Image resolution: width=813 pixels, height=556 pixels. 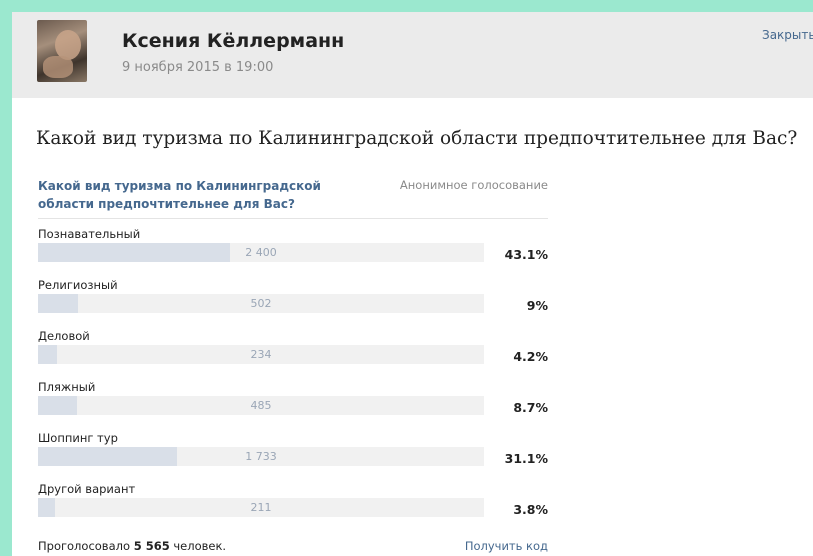 I want to click on poll-option-bar: 502, so click(x=261, y=303).